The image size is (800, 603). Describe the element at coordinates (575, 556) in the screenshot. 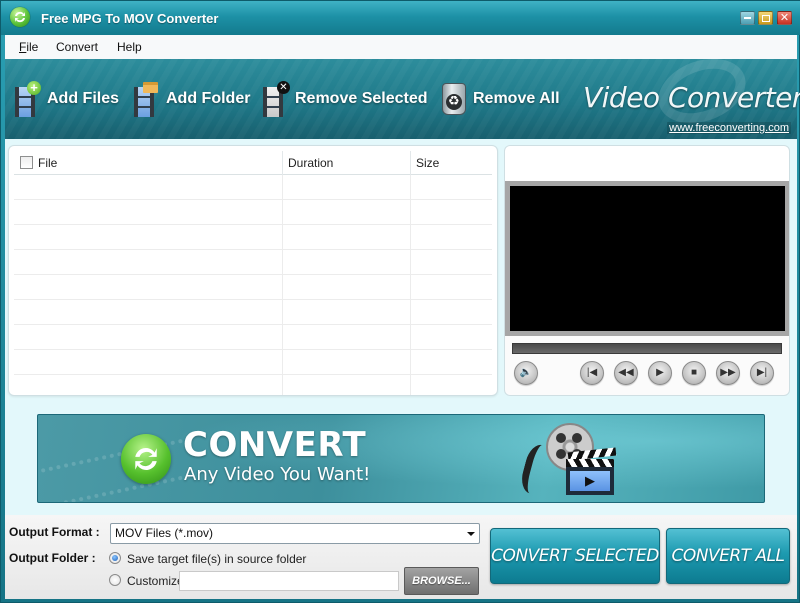

I see `convert-selected-button: CONVERT SELECTED` at that location.